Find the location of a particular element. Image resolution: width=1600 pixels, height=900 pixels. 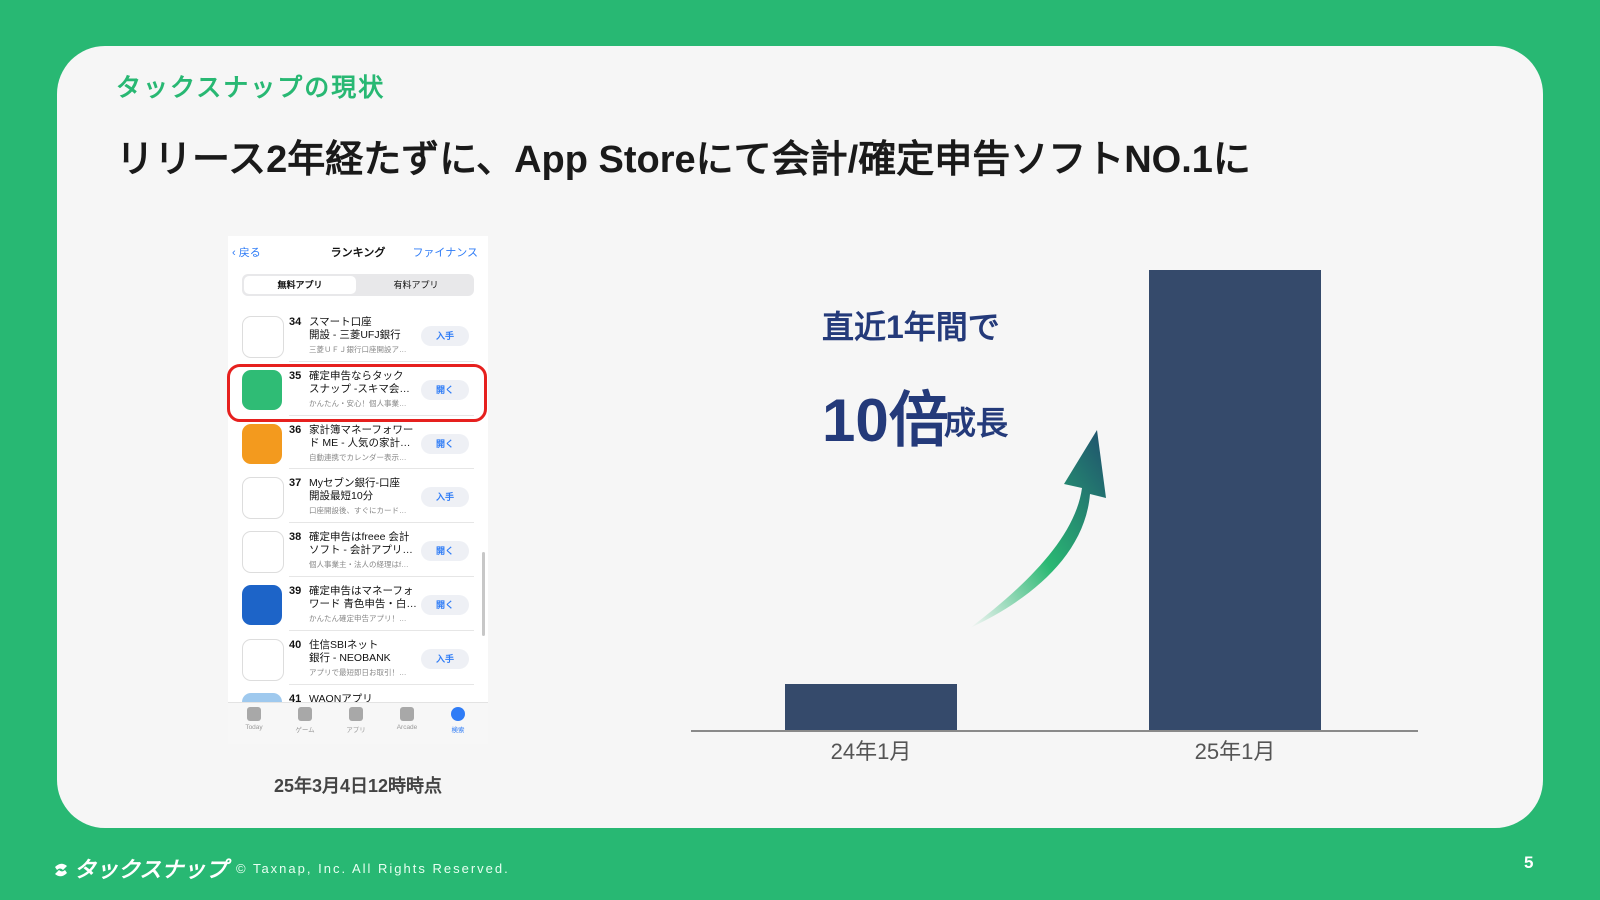

tab-label: アプリ is located at coordinates (356, 730).